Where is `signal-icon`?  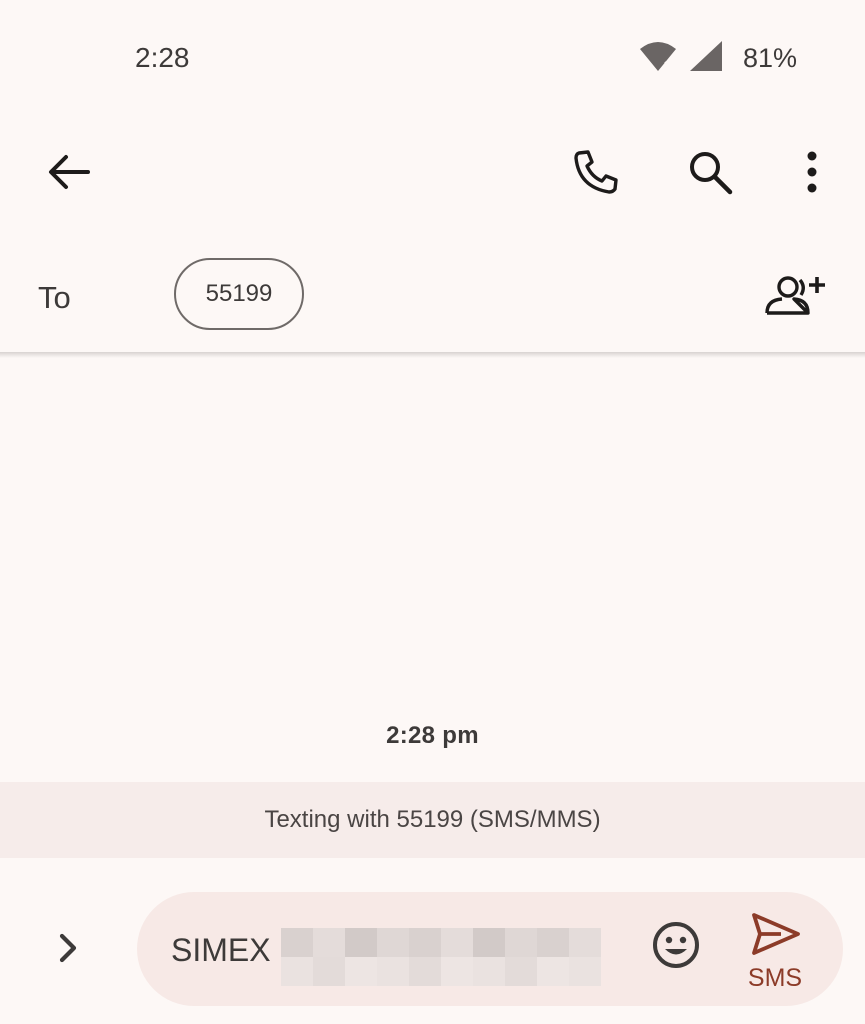
signal-icon is located at coordinates (706, 58).